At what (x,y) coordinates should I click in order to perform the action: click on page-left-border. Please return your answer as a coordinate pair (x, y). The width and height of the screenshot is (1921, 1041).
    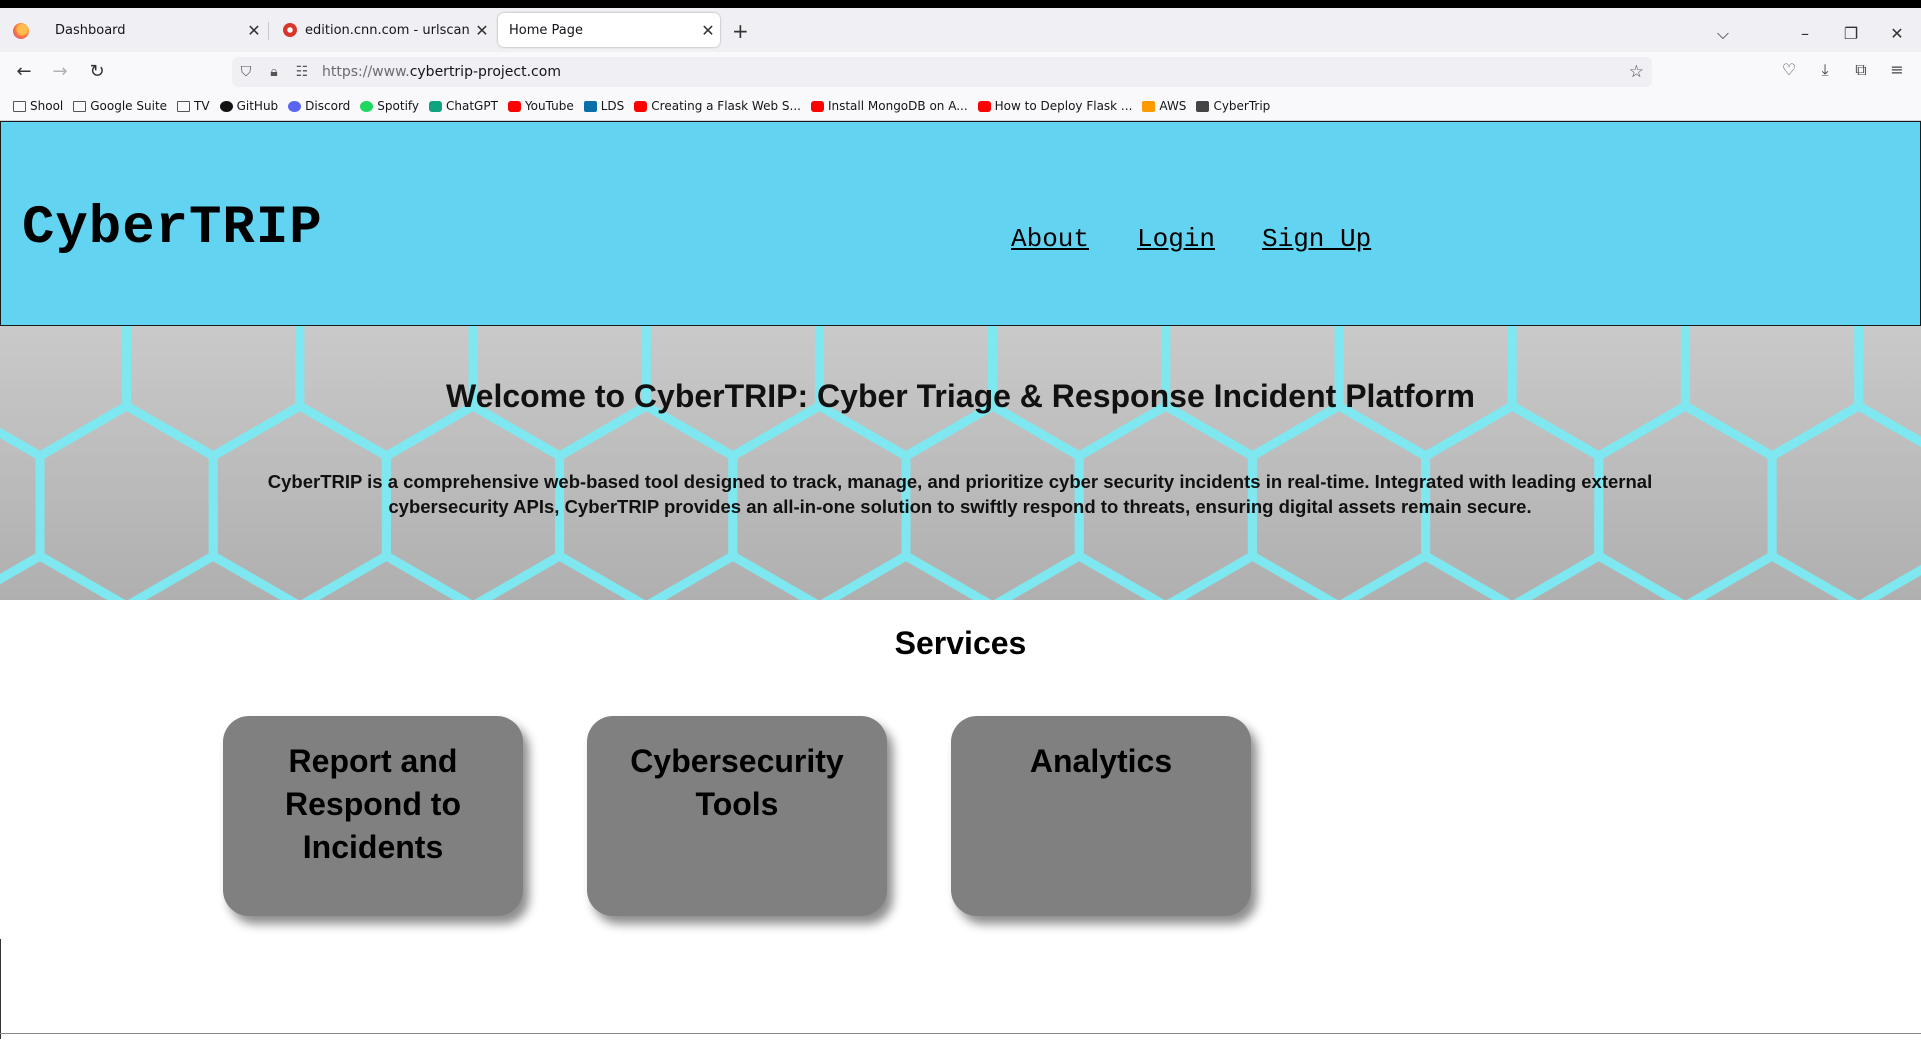
    Looking at the image, I should click on (0, 989).